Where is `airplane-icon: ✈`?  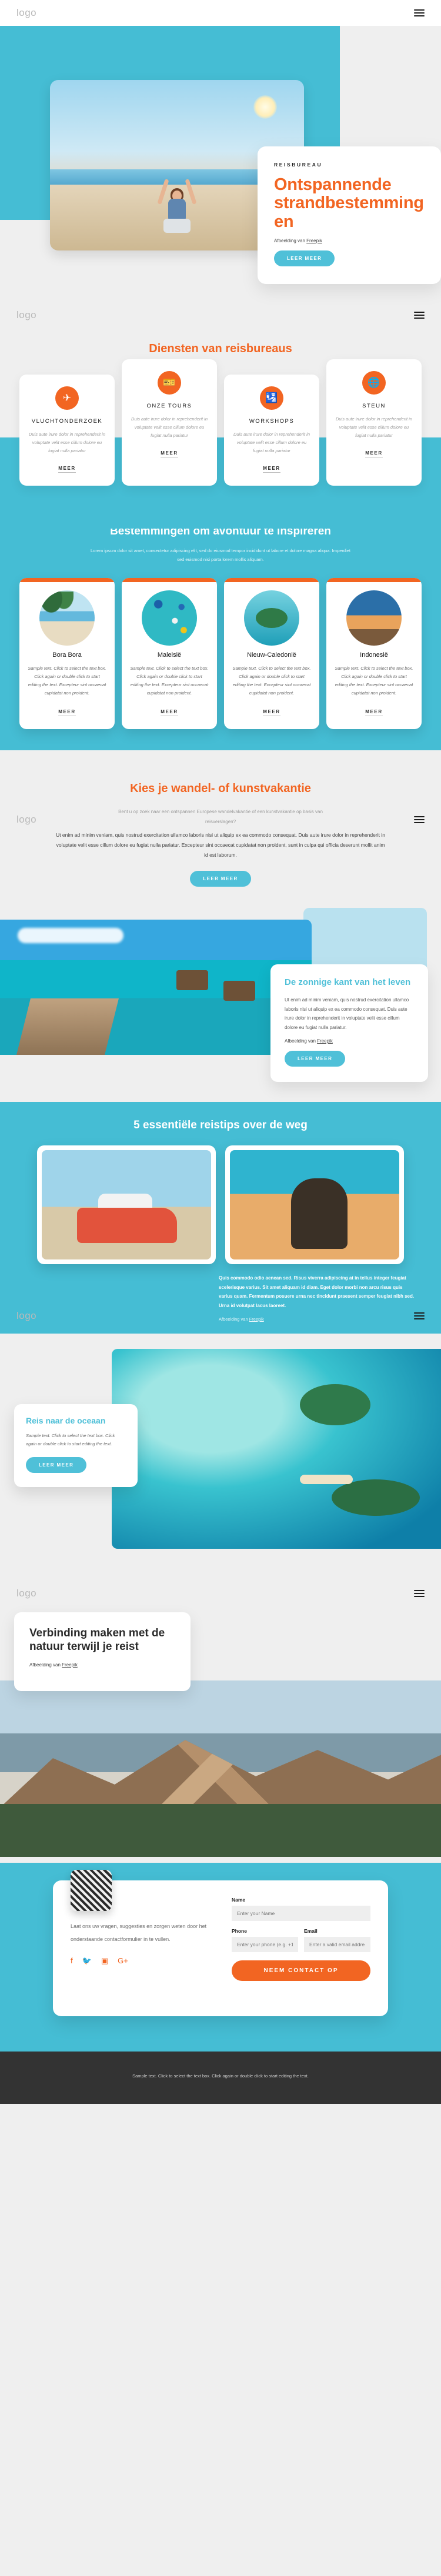 airplane-icon: ✈ is located at coordinates (67, 398).